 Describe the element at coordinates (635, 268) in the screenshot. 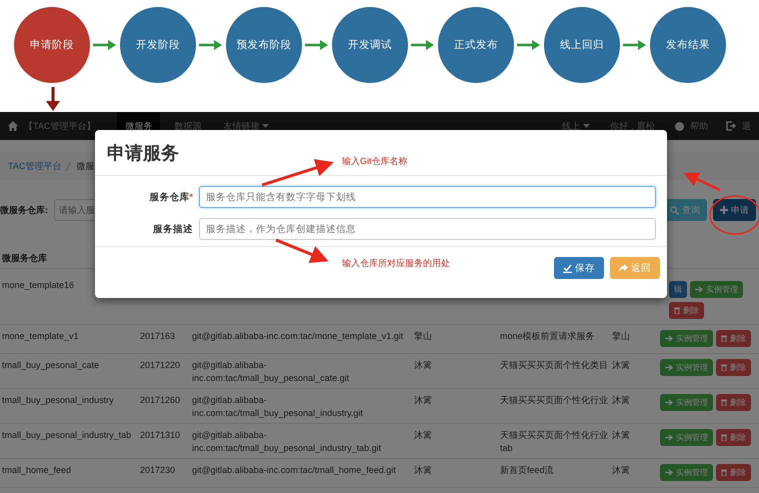

I see `back-button: 返回` at that location.